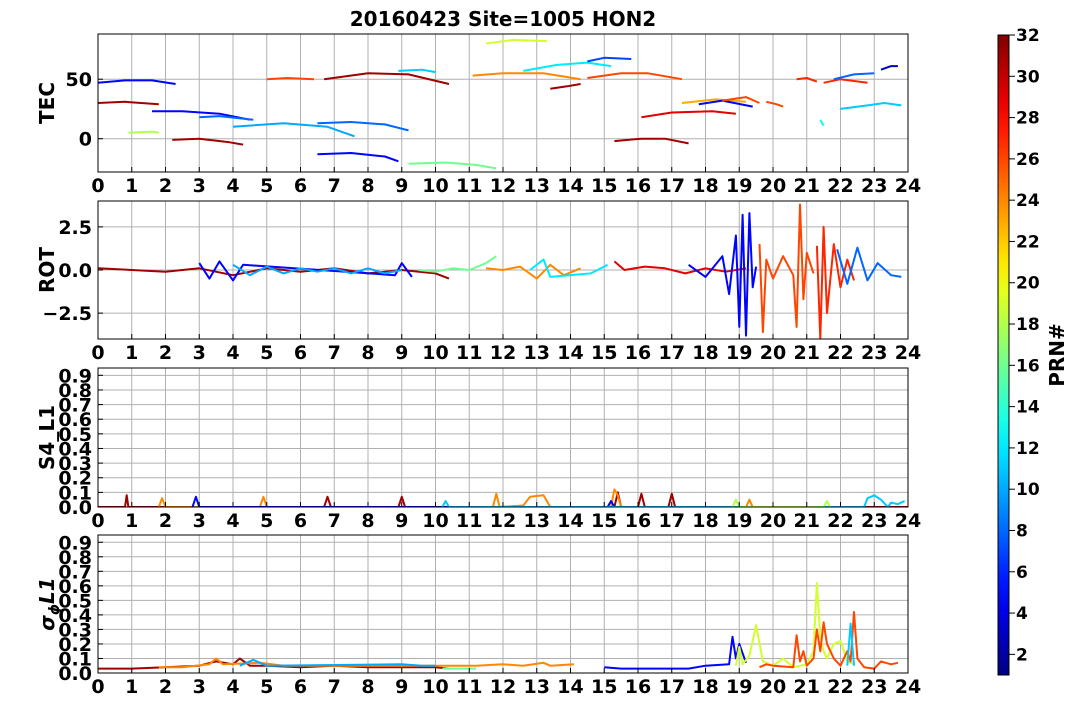 The width and height of the screenshot is (1077, 709). I want to click on x-tick-label: 23, so click(874, 521).